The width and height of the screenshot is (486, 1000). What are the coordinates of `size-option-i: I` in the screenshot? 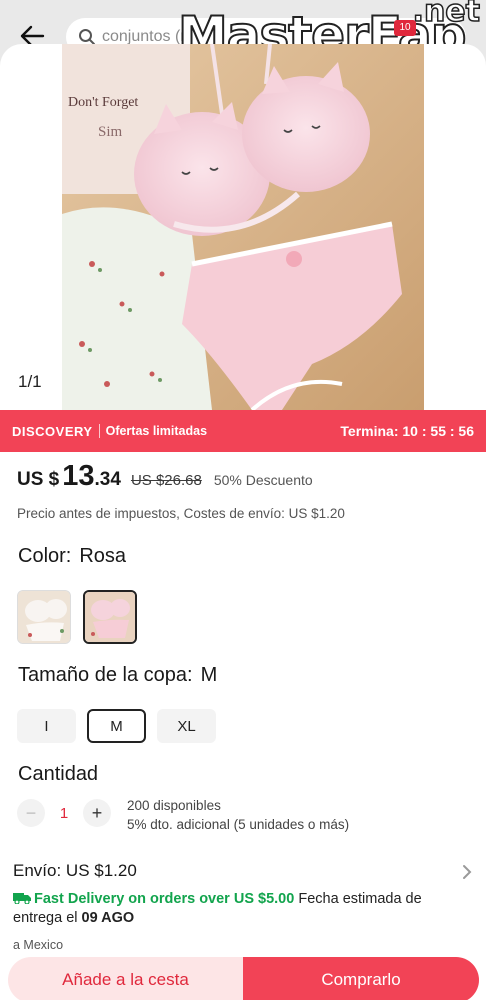 It's located at (46, 726).